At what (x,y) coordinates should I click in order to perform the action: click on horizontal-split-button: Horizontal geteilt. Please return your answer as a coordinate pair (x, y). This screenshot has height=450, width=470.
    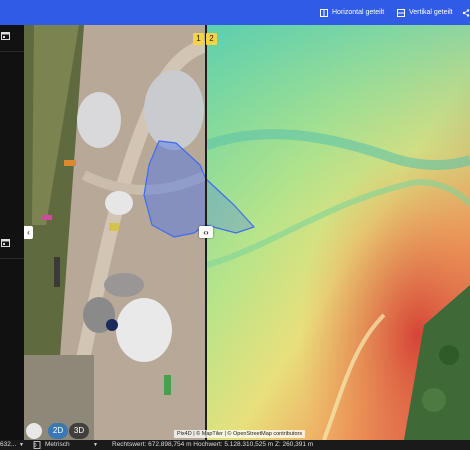
    Looking at the image, I should click on (352, 12).